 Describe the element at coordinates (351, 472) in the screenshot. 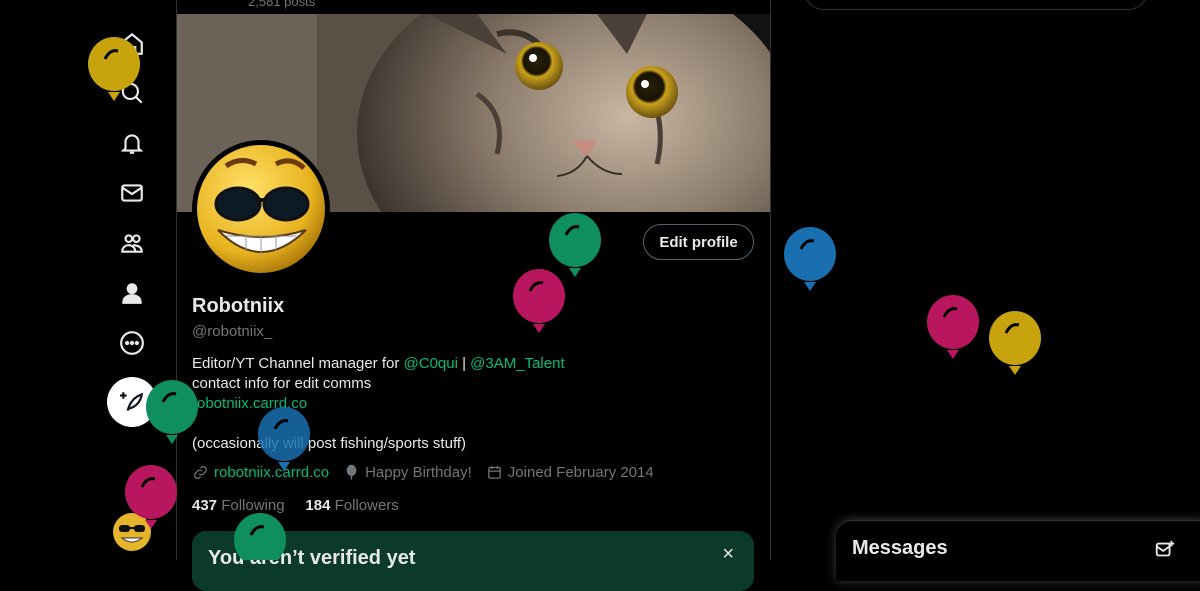

I see `balloon-icon` at that location.